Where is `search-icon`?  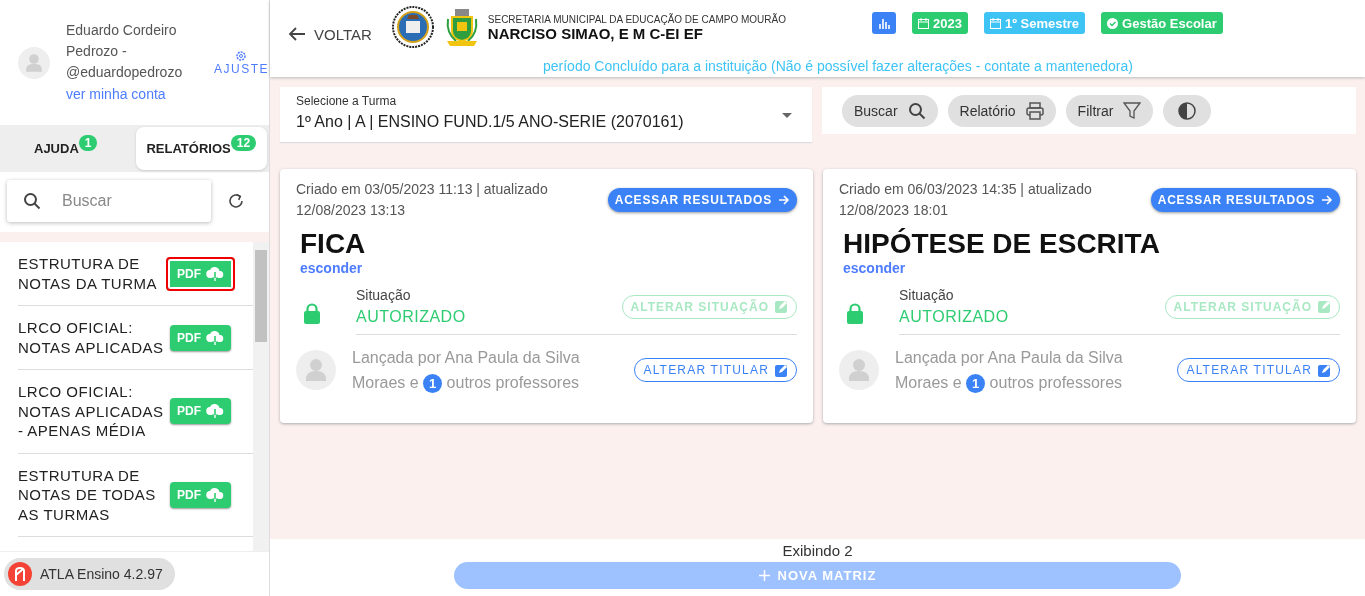
search-icon is located at coordinates (916, 110).